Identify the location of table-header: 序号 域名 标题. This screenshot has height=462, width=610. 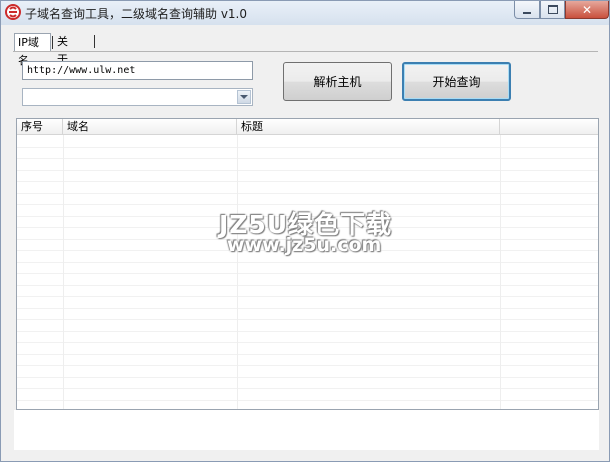
(307, 127).